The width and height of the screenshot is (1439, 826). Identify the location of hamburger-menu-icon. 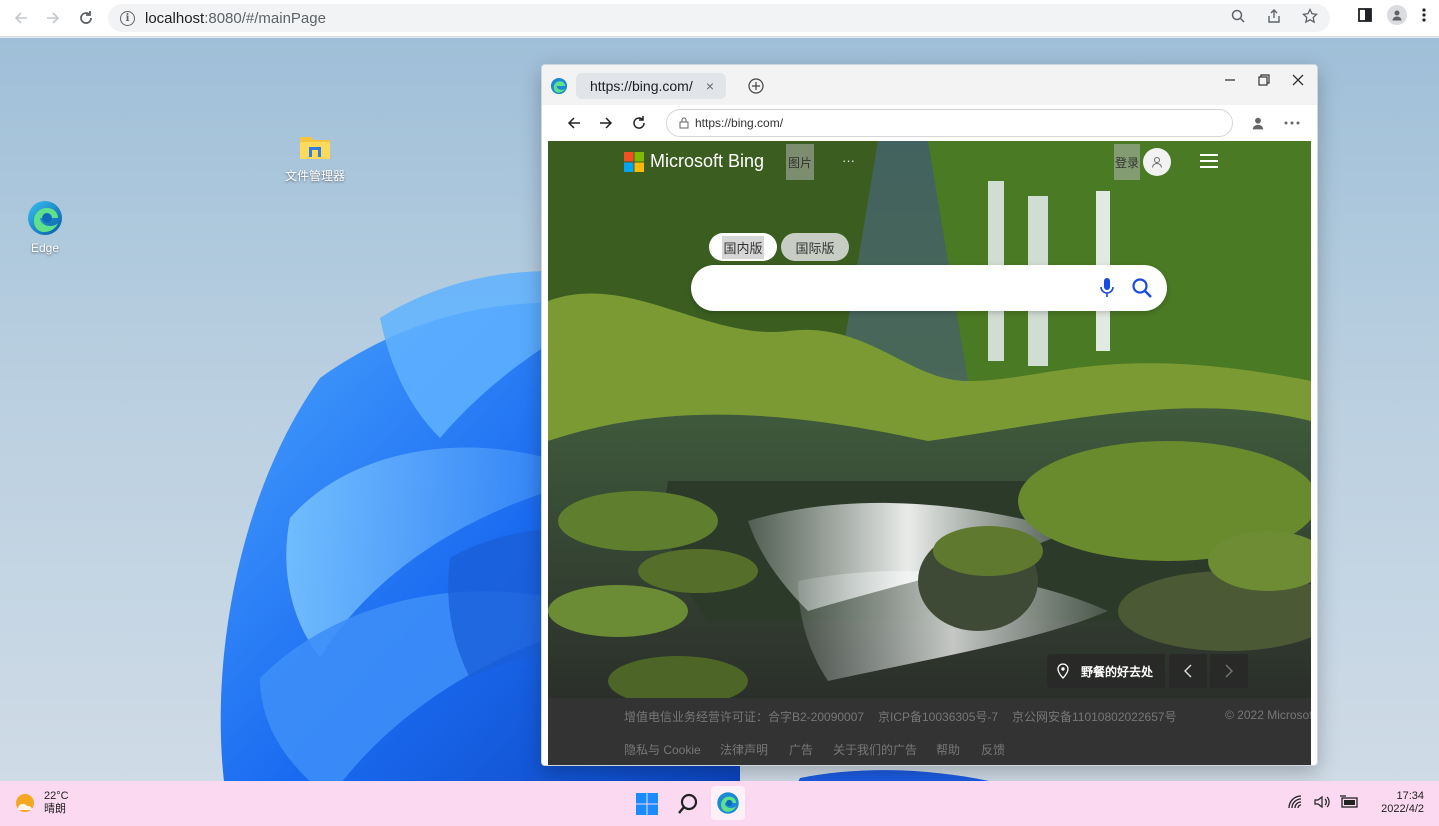
(1209, 161).